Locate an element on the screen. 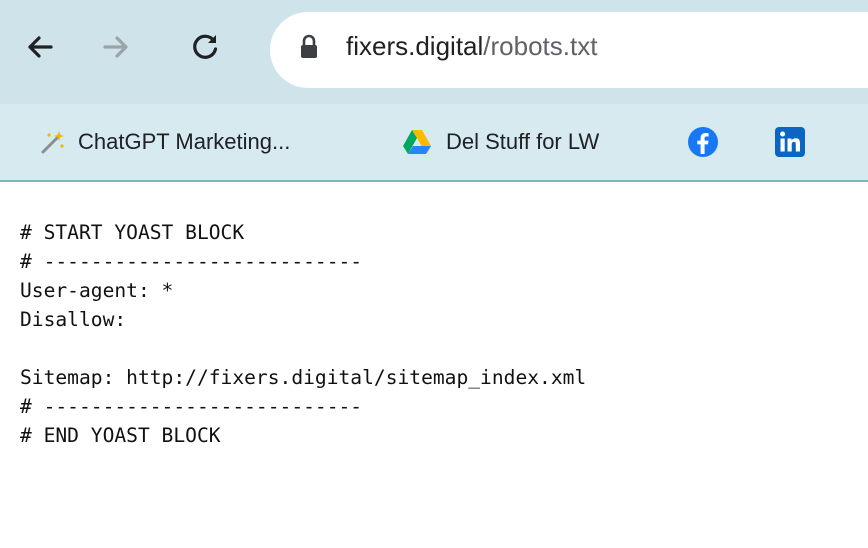 This screenshot has width=868, height=548. robots-line: Disallow: is located at coordinates (73, 319).